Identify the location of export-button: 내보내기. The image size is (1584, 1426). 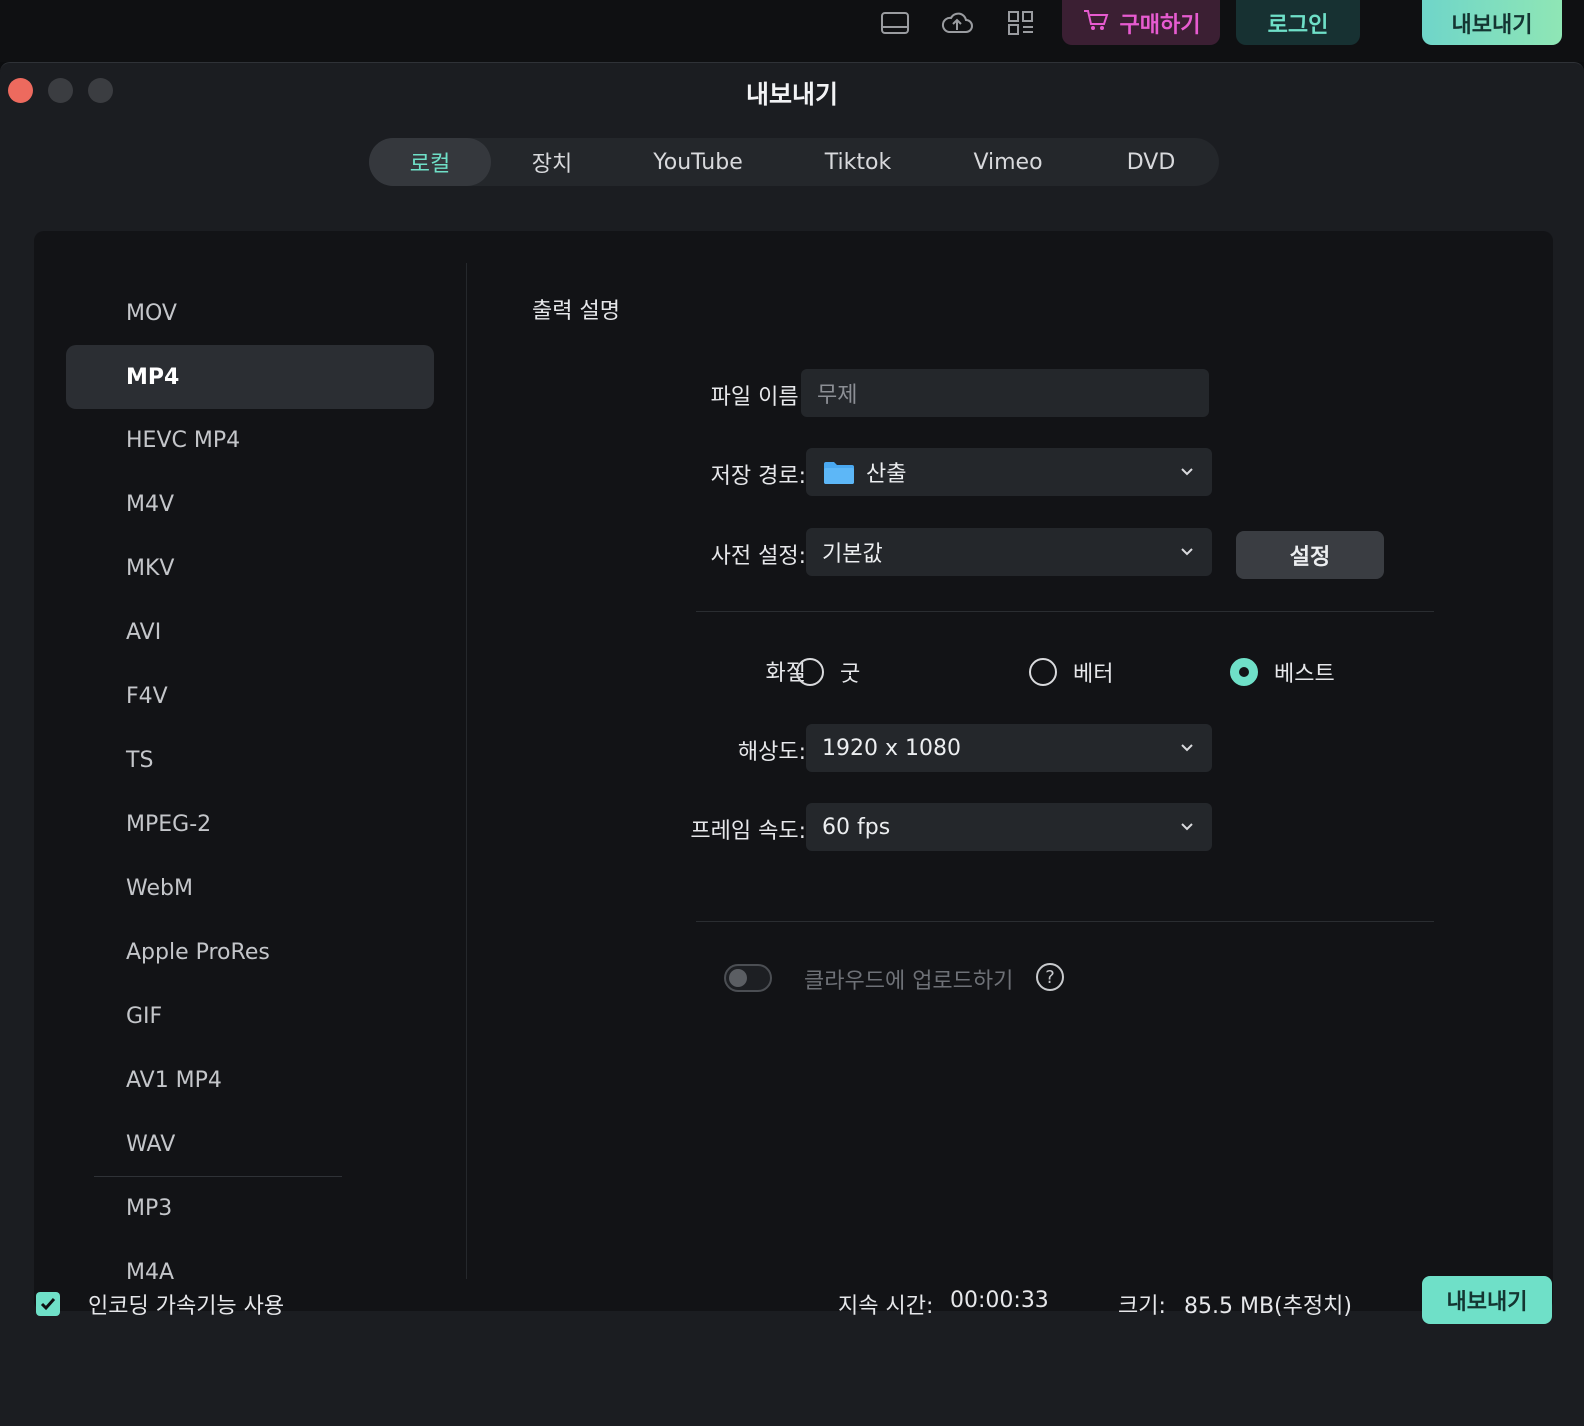
(1487, 1300).